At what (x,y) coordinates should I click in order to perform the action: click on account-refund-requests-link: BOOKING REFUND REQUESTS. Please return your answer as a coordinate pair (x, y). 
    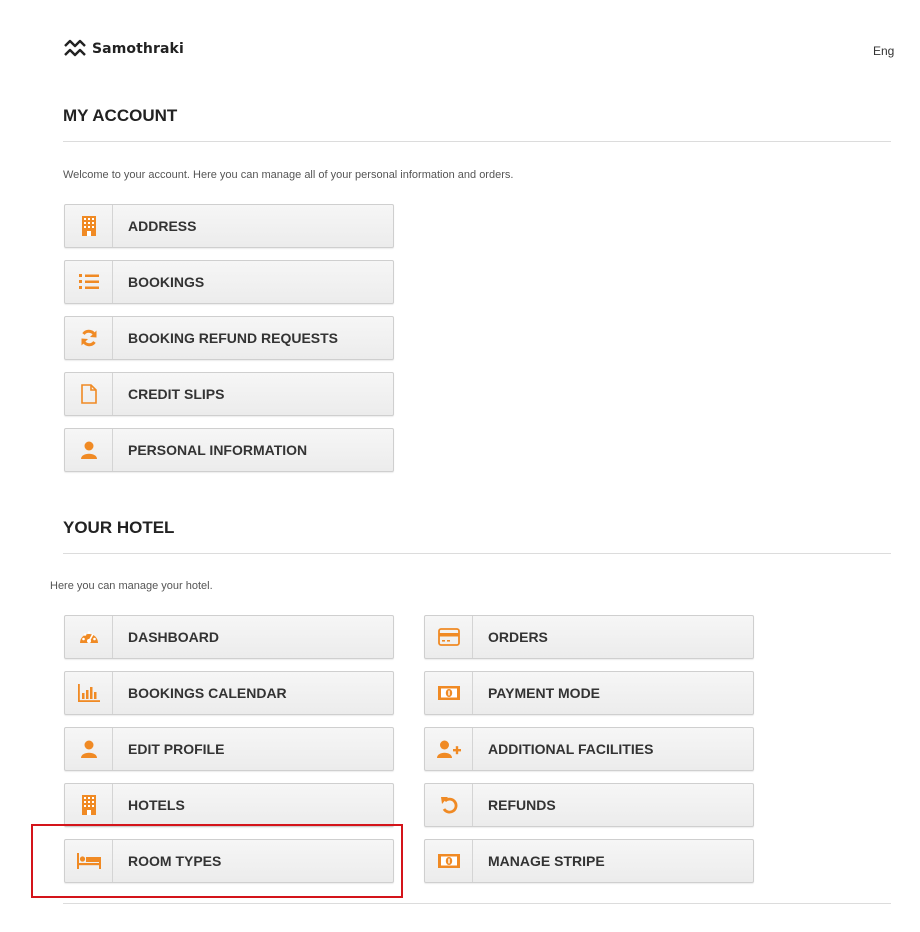
    Looking at the image, I should click on (229, 338).